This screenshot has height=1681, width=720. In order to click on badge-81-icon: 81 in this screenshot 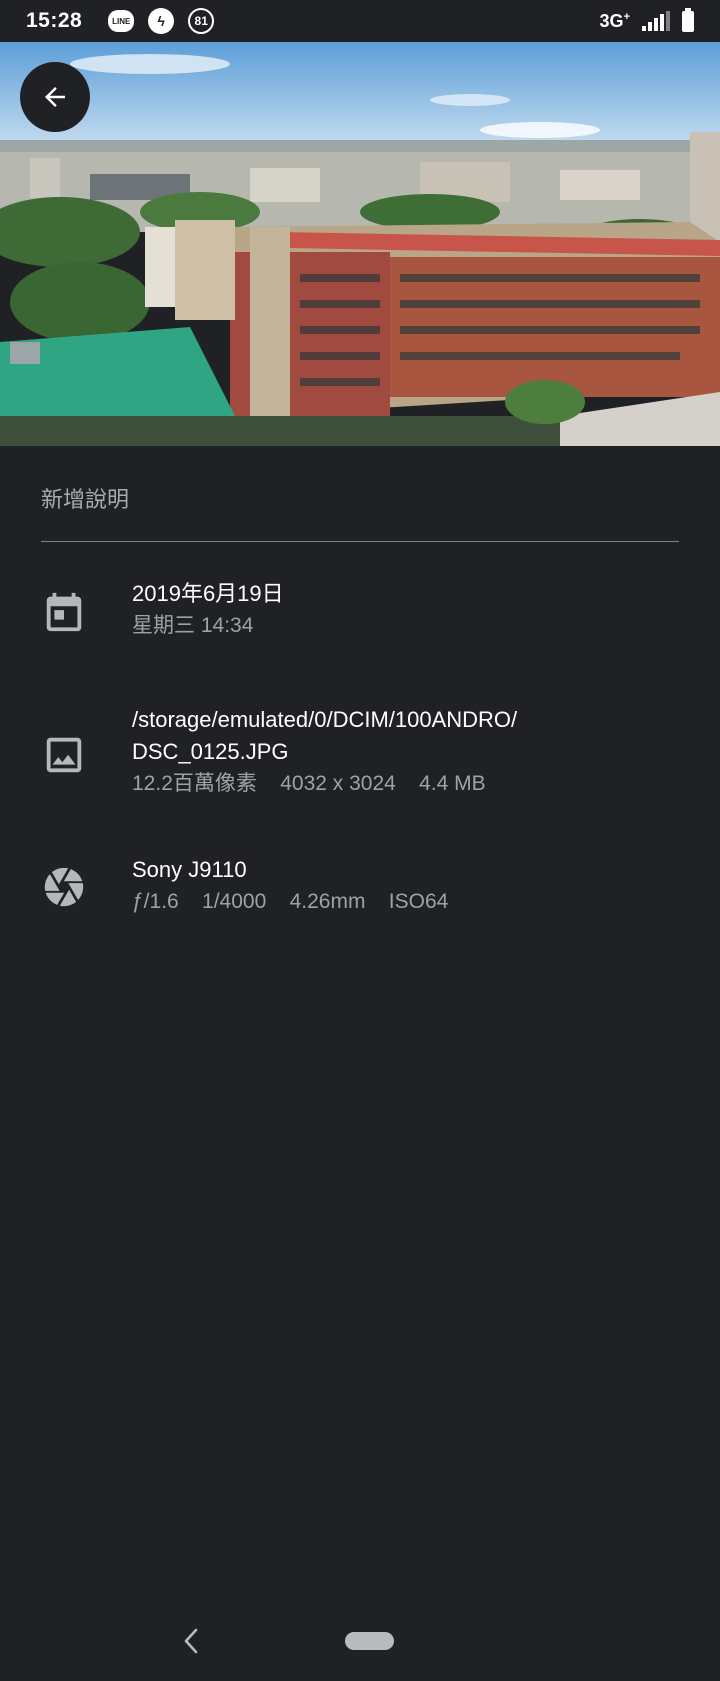, I will do `click(201, 21)`.